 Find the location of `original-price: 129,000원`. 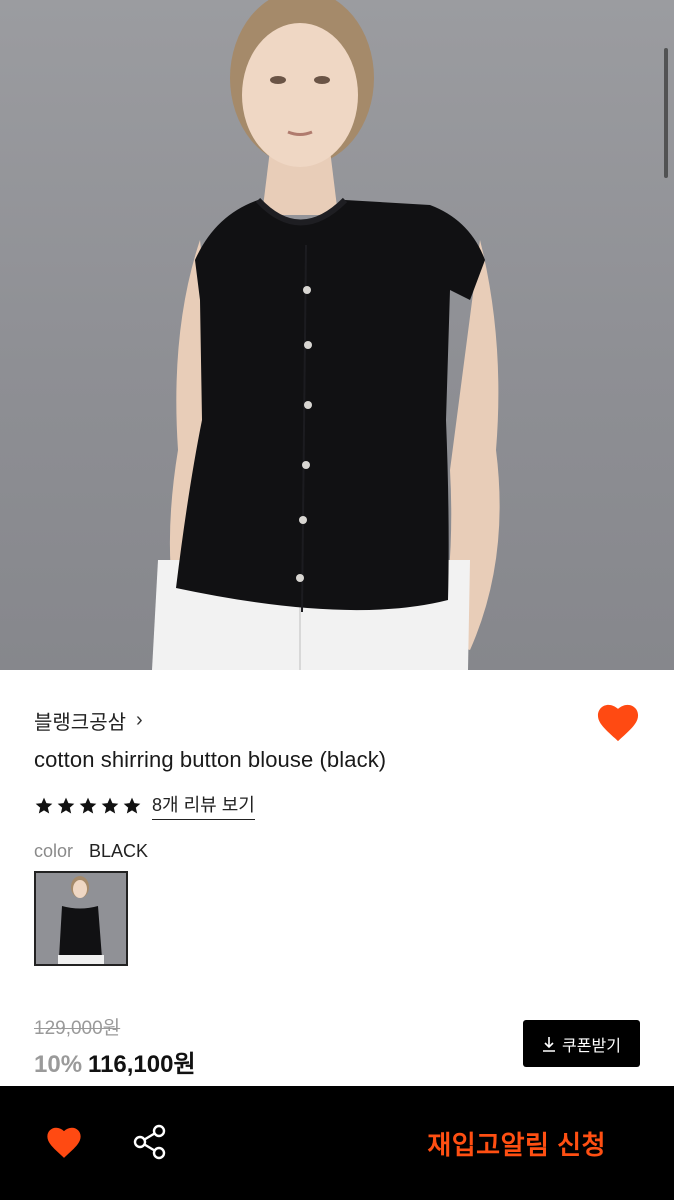

original-price: 129,000원 is located at coordinates (77, 1028).